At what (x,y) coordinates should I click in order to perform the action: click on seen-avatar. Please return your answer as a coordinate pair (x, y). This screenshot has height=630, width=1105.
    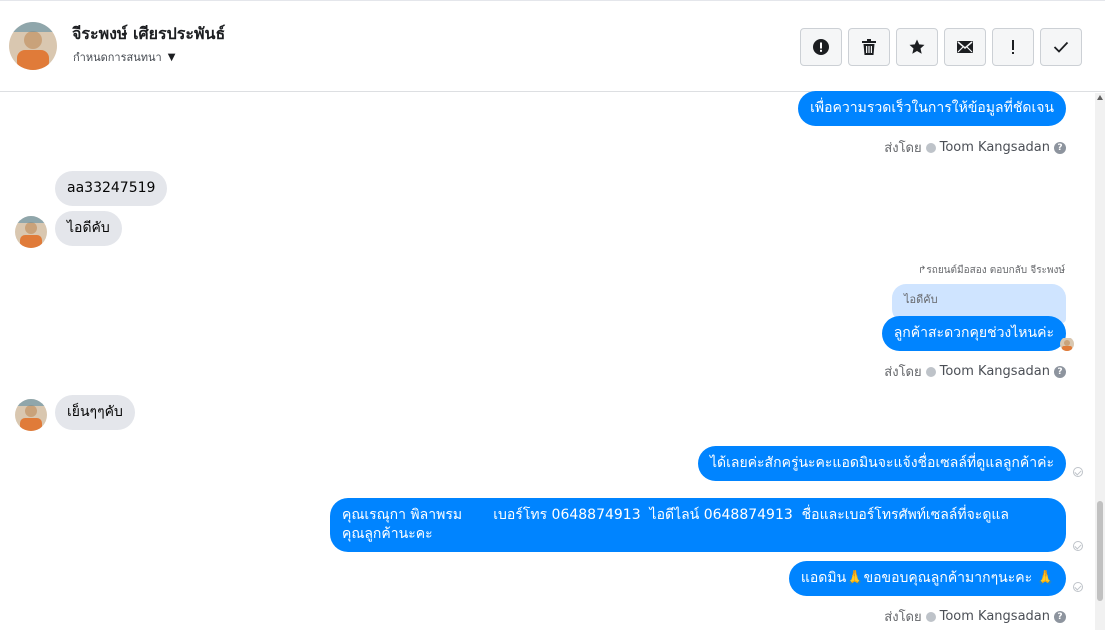
    Looking at the image, I should click on (1067, 344).